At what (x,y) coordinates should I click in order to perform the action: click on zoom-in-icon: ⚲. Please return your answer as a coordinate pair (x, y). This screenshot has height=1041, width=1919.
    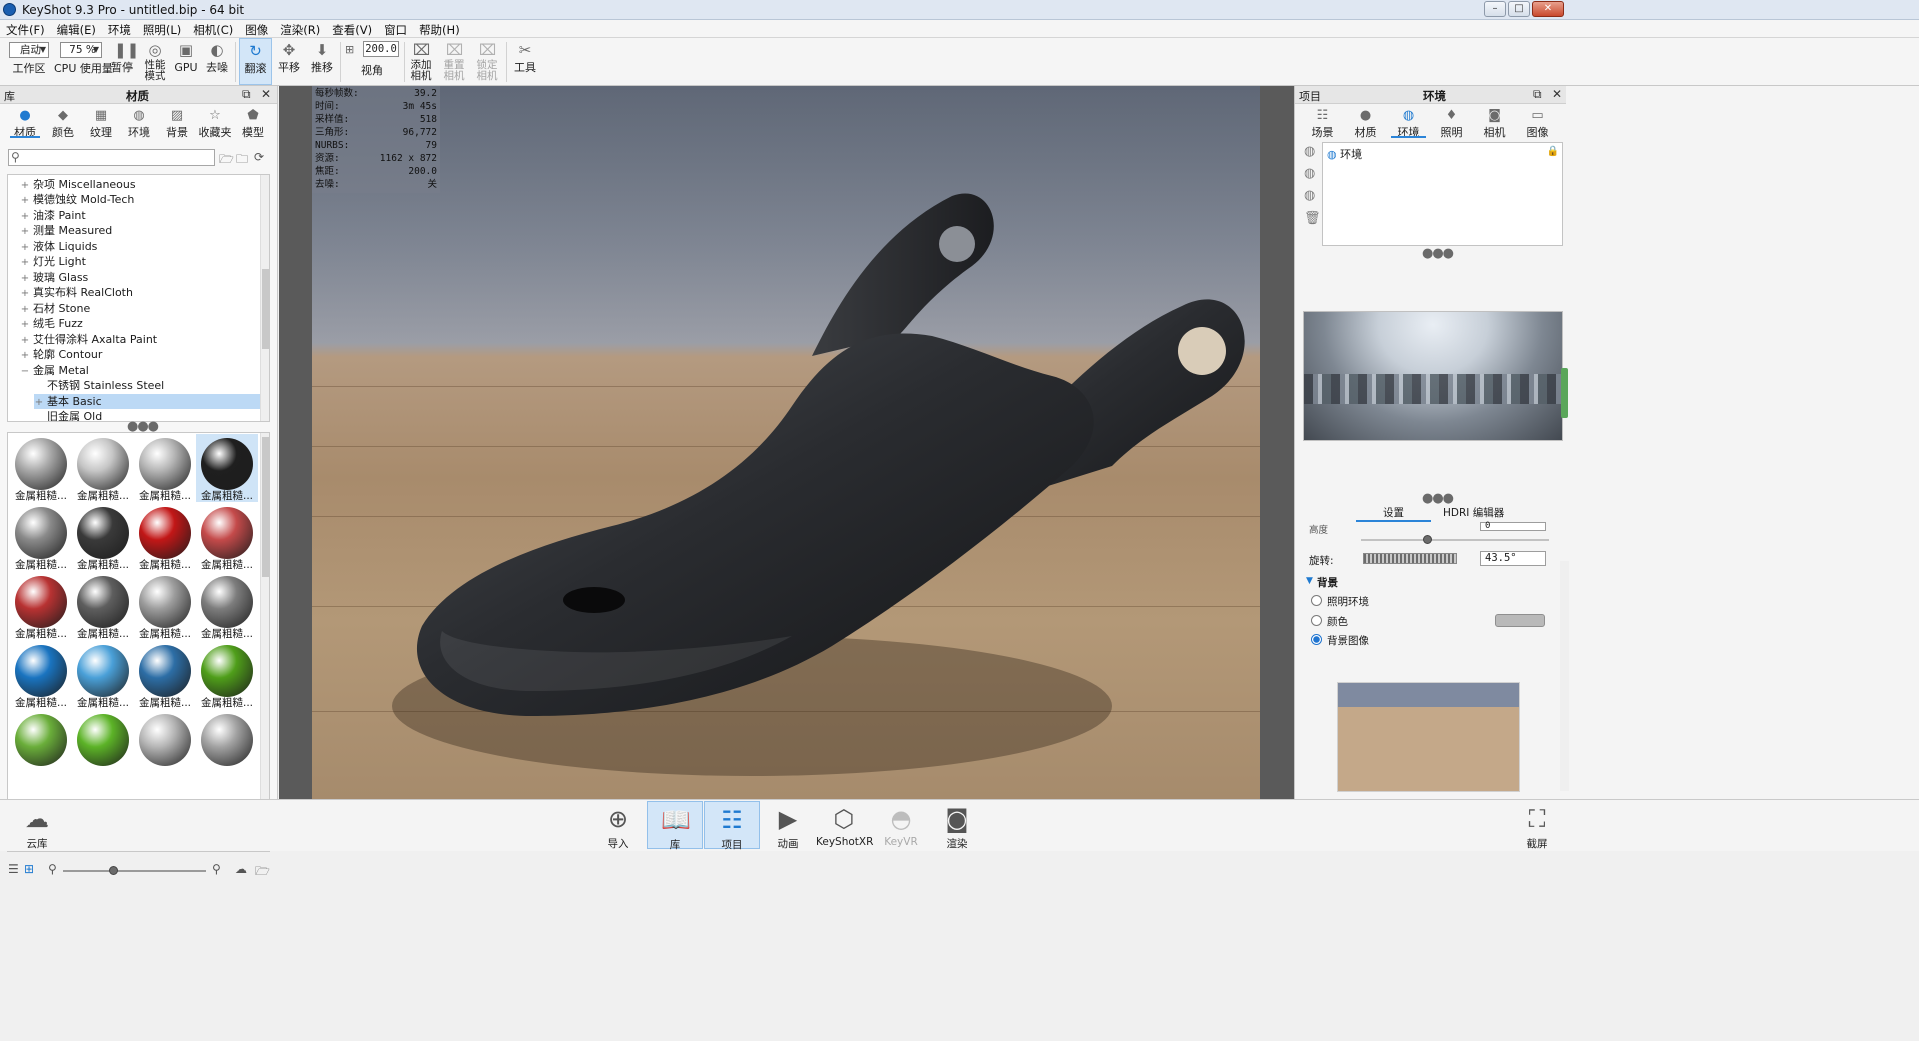
    Looking at the image, I should click on (216, 869).